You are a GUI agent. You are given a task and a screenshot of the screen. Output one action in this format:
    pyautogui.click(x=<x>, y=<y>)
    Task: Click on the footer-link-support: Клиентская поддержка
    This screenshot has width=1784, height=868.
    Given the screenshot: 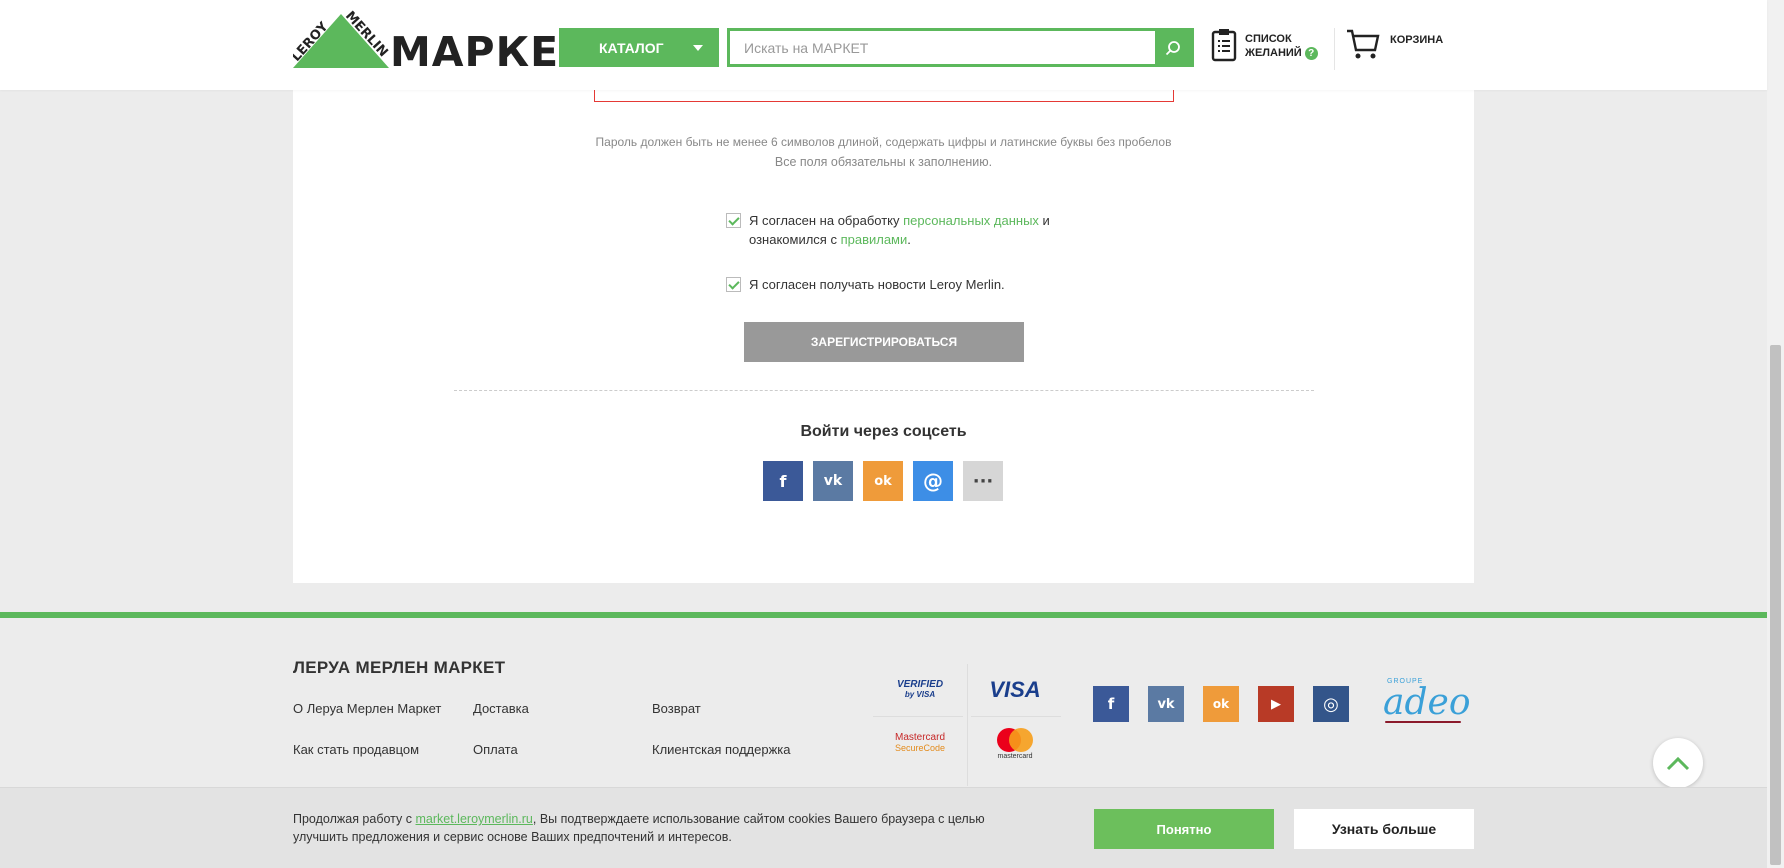 What is the action you would take?
    pyautogui.click(x=721, y=749)
    